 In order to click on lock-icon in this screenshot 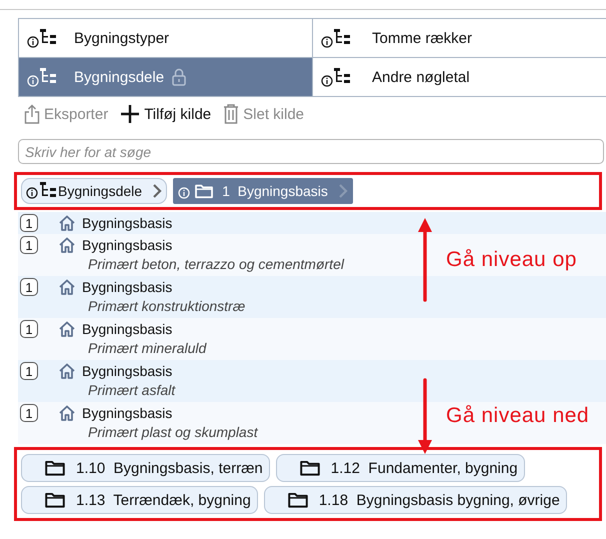, I will do `click(179, 77)`.